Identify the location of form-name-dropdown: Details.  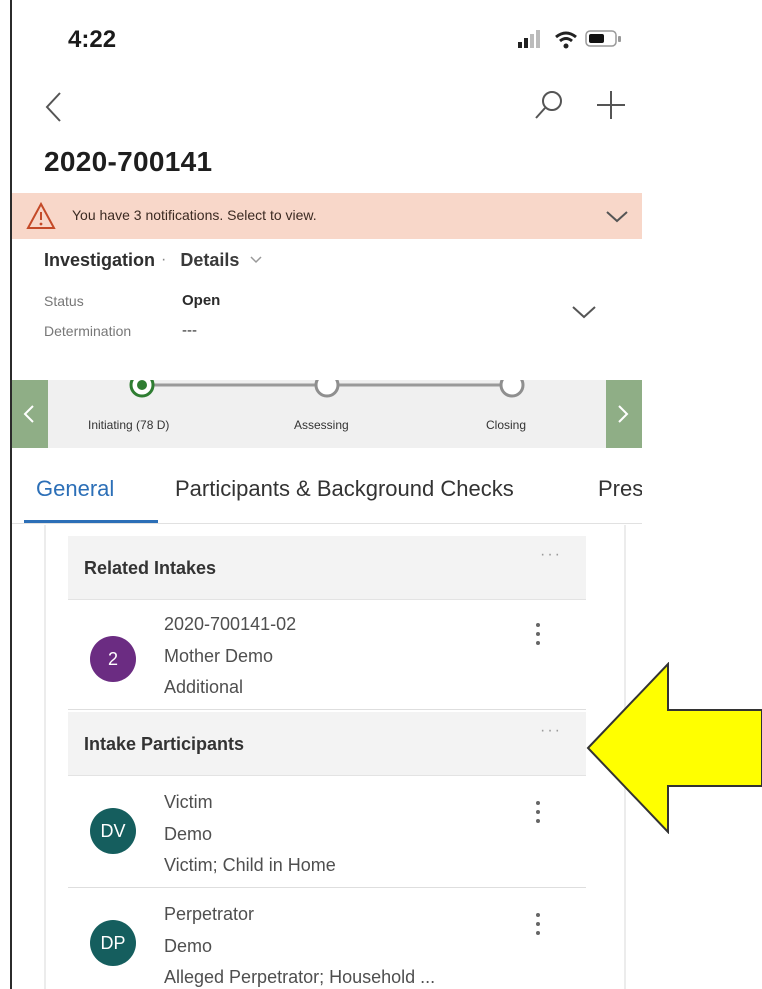
(209, 260).